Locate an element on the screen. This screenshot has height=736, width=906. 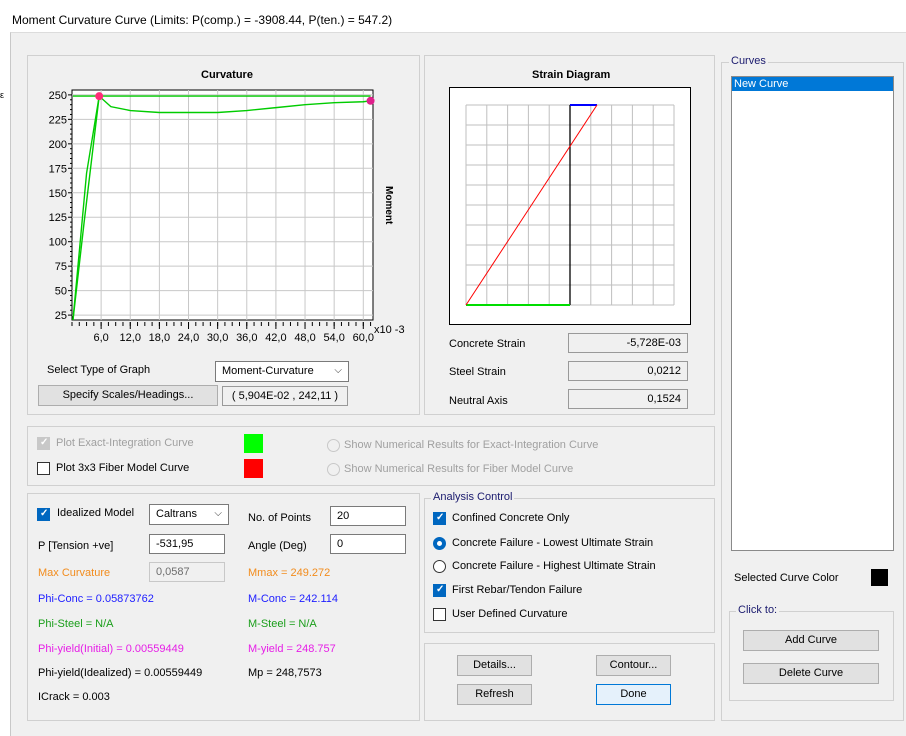
exact-curve-label: Plot Exact-Integration Curve is located at coordinates (125, 443).